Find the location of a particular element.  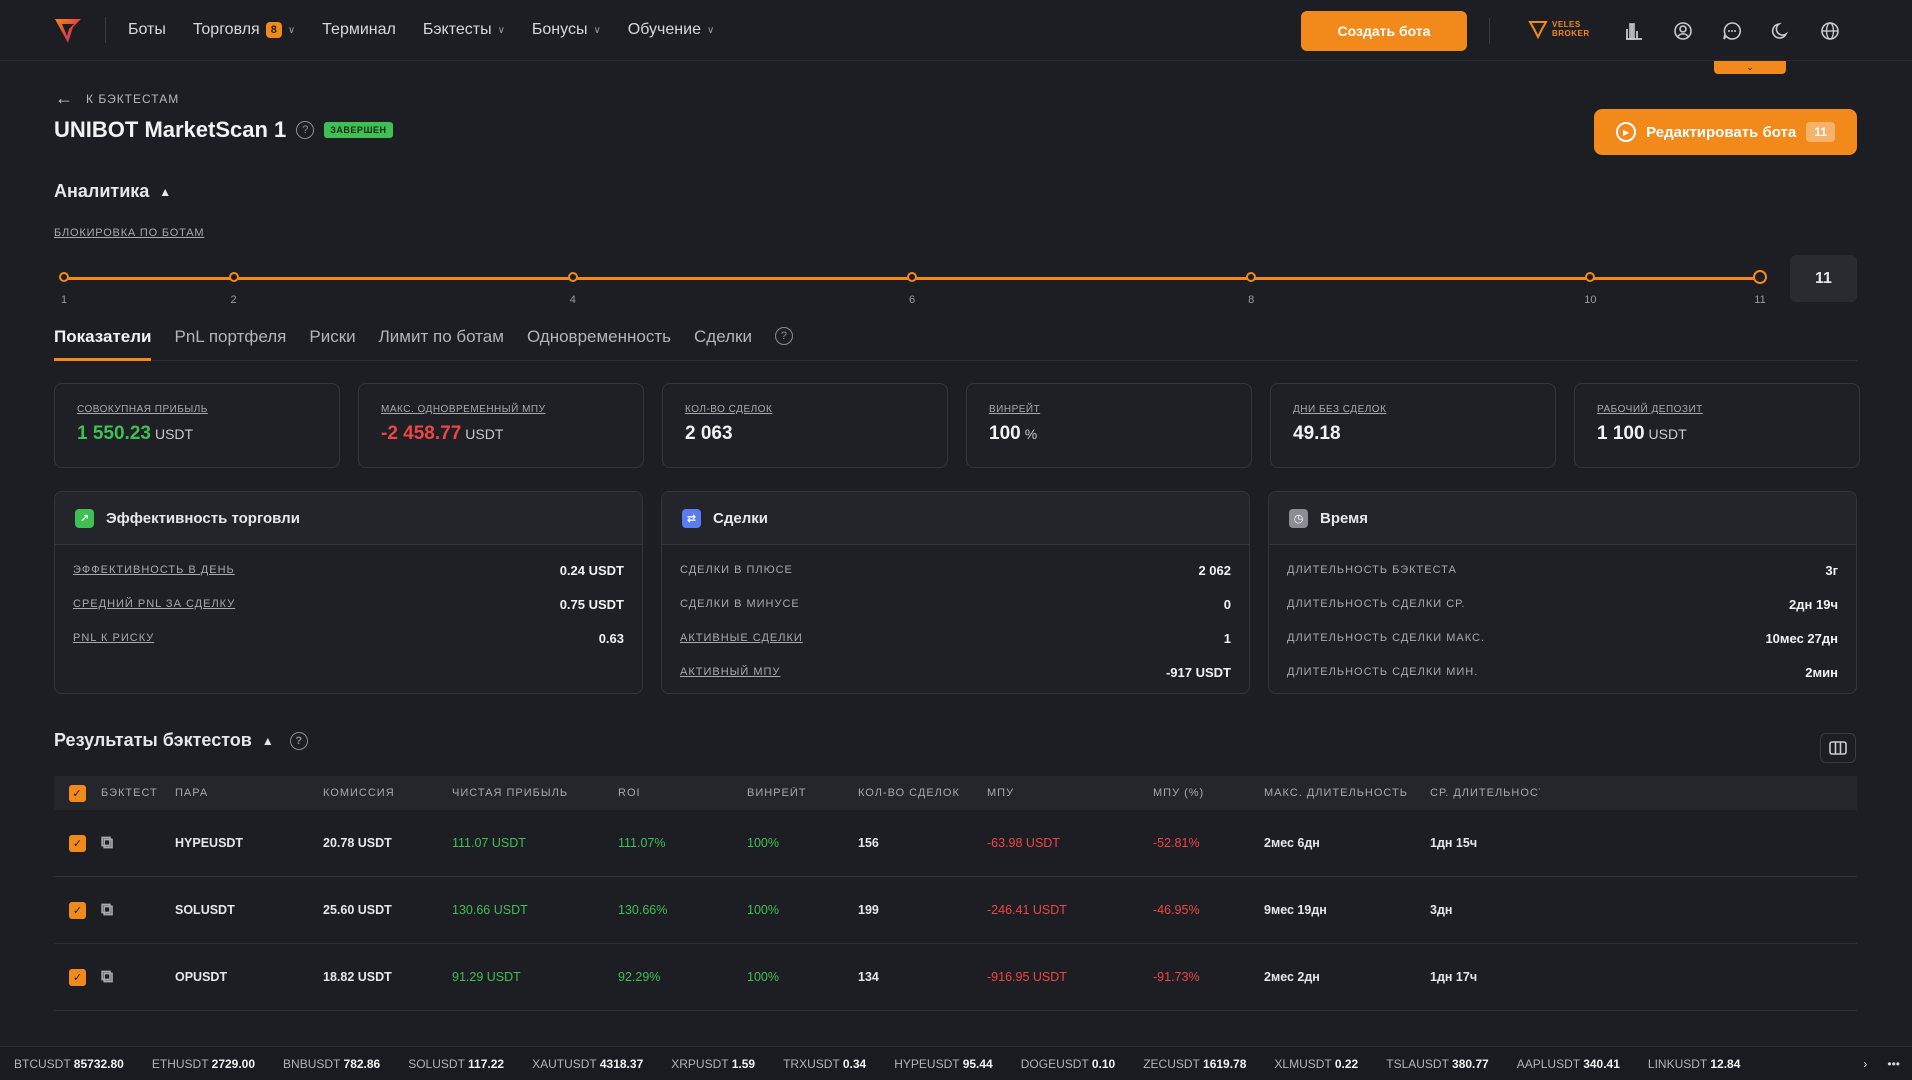

ticker-item: TRXUSDT 0.34 is located at coordinates (824, 1064).